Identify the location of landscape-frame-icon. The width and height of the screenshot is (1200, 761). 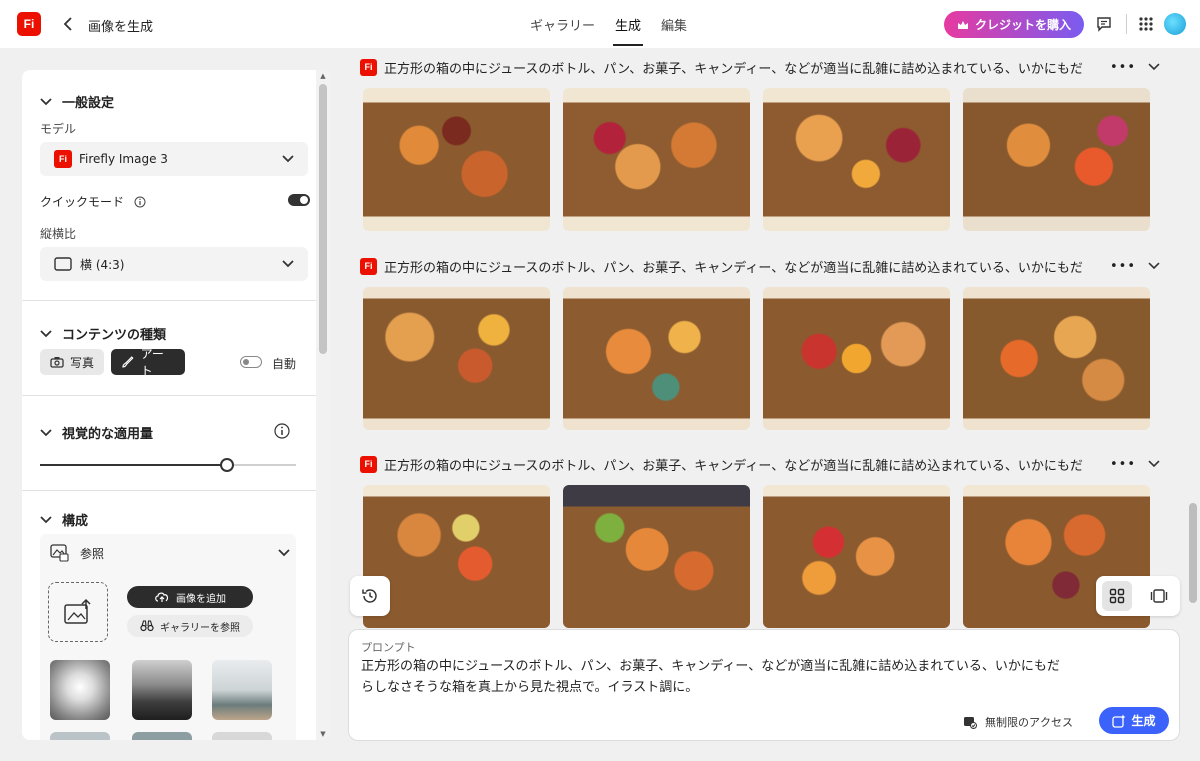
(63, 264).